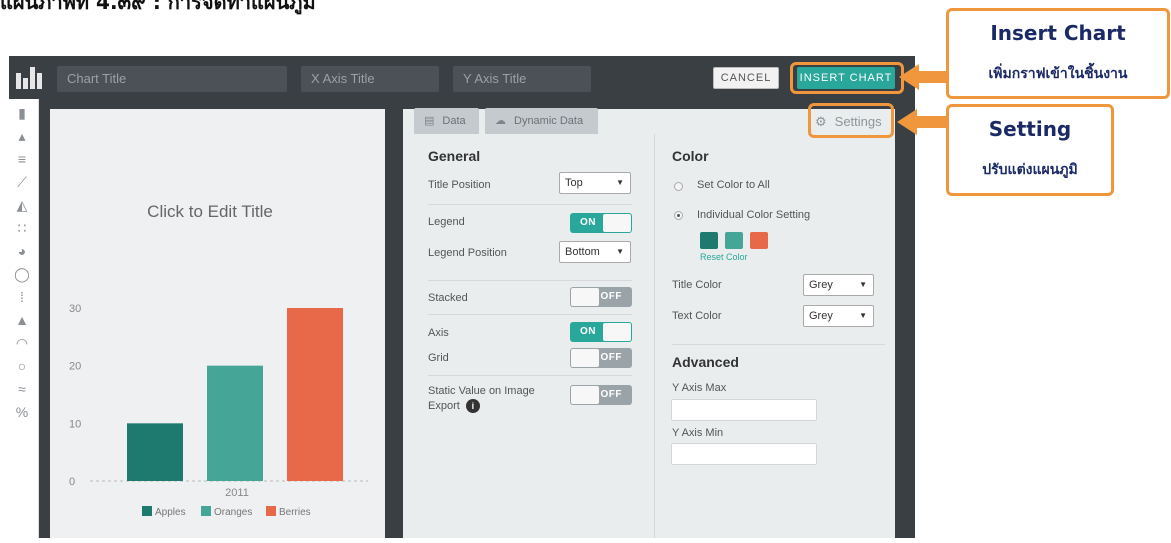 This screenshot has width=1171, height=543. I want to click on static-value-export-text: Export, so click(444, 405).